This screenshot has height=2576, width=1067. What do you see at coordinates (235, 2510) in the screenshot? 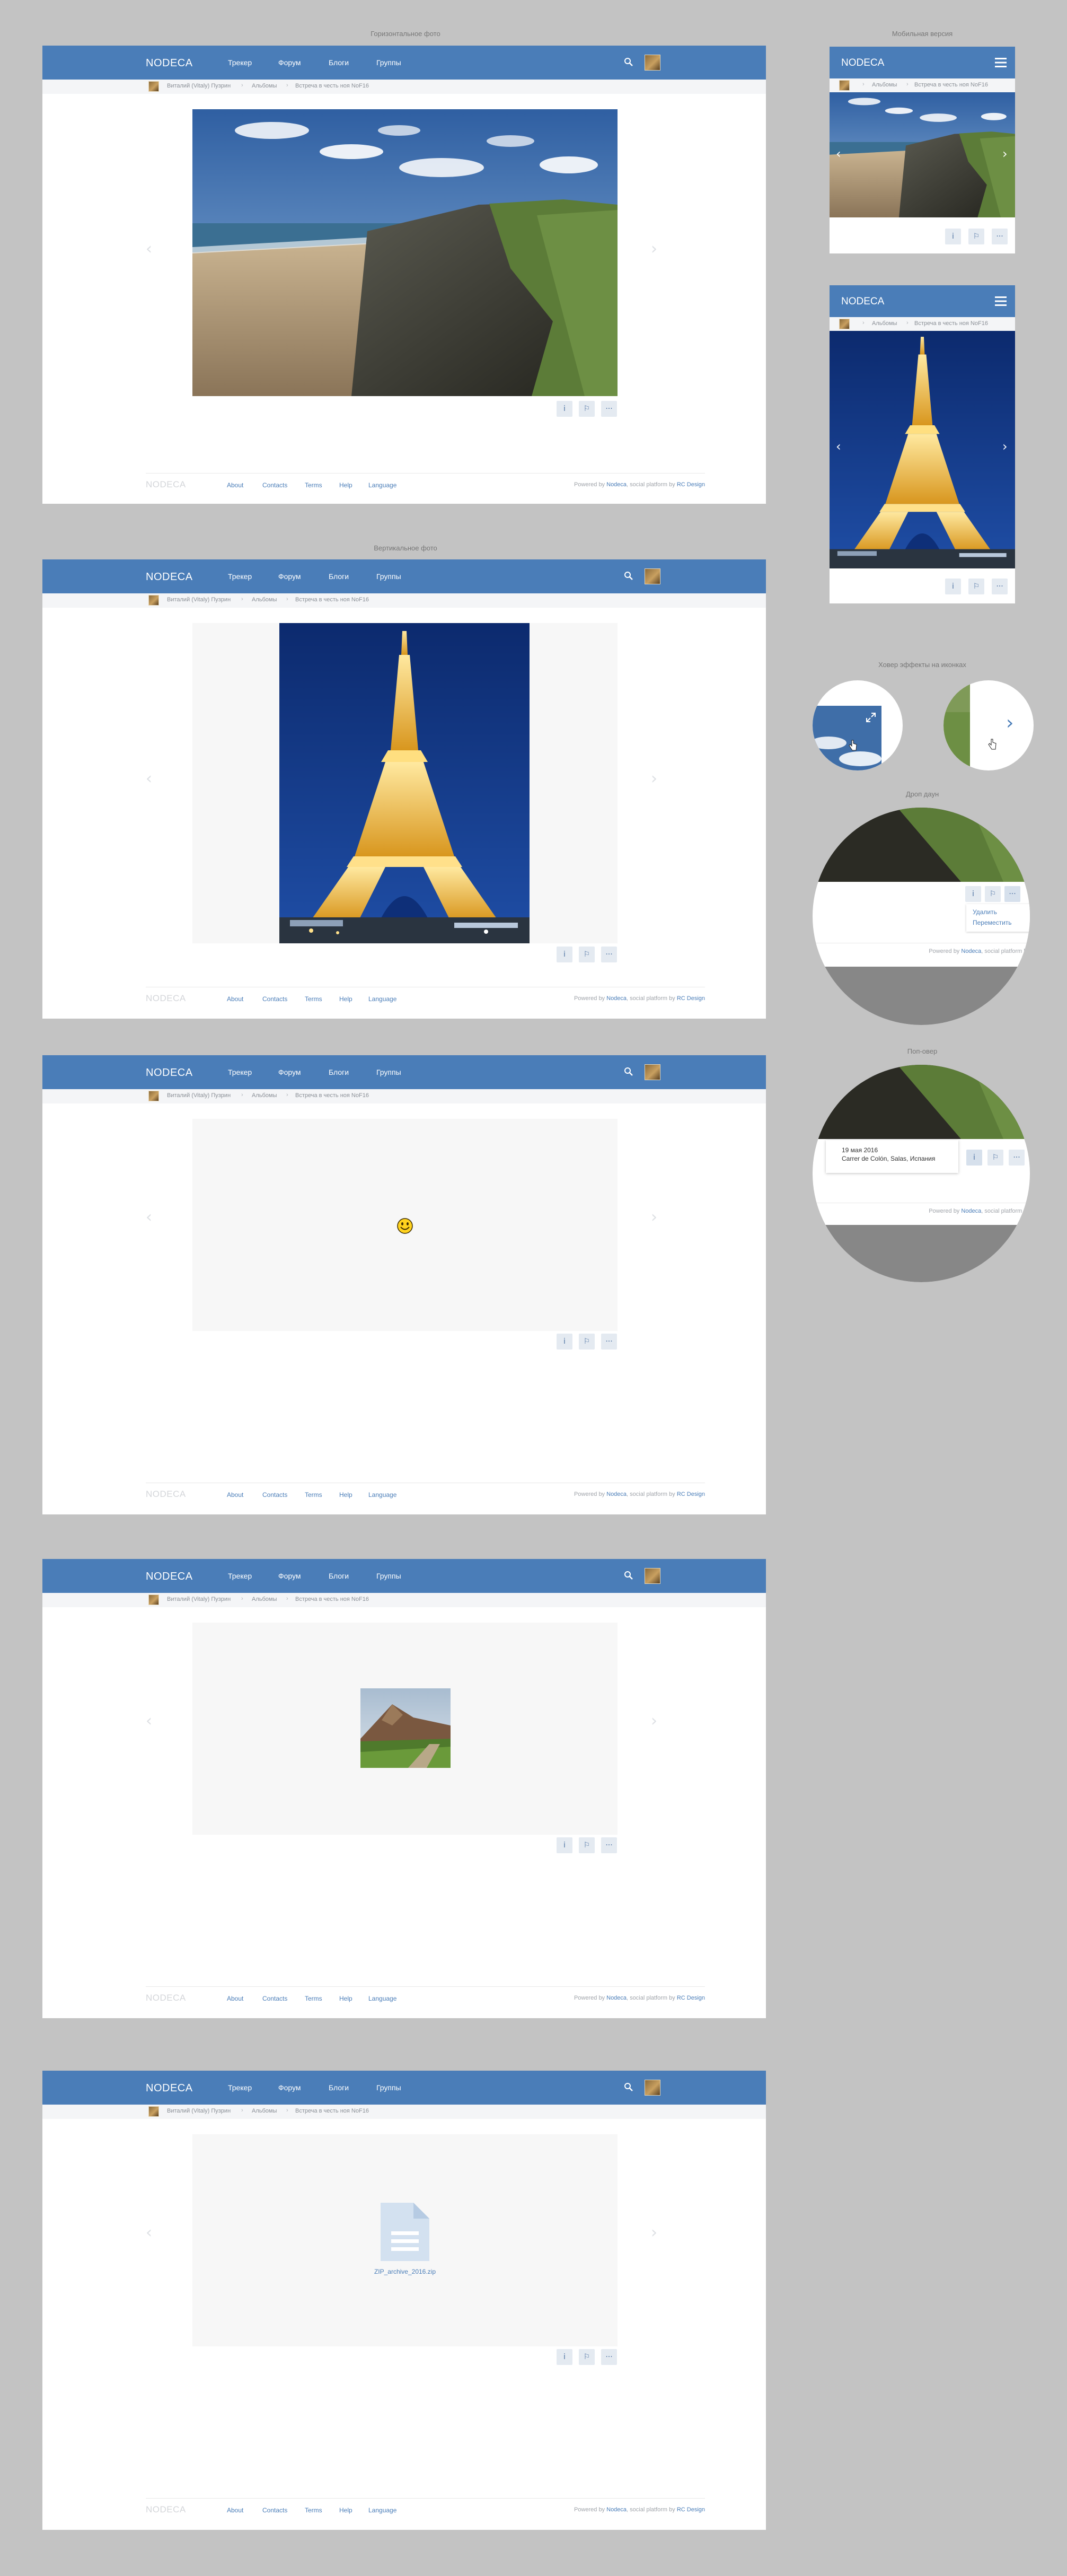
I see `footer-link-about: About` at bounding box center [235, 2510].